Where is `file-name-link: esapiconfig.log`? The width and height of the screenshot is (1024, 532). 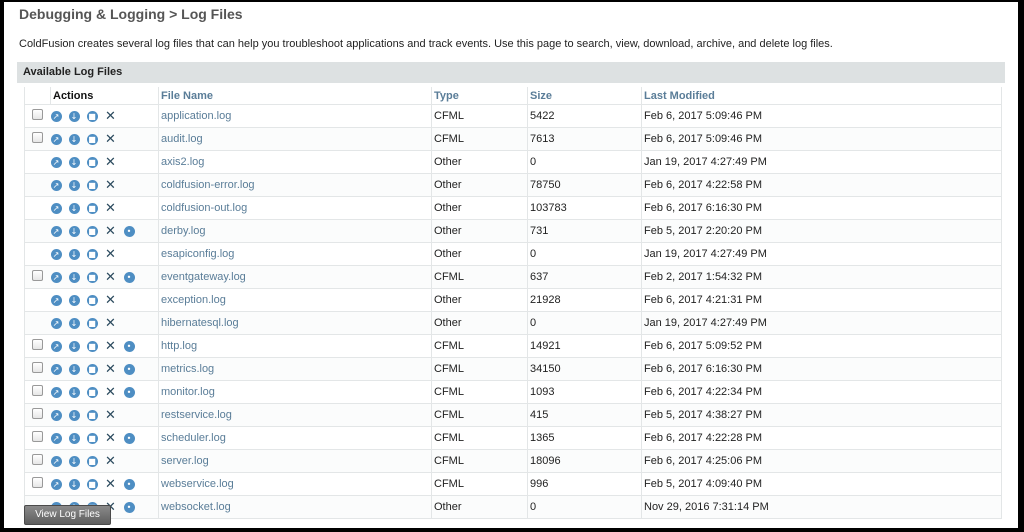 file-name-link: esapiconfig.log is located at coordinates (295, 254).